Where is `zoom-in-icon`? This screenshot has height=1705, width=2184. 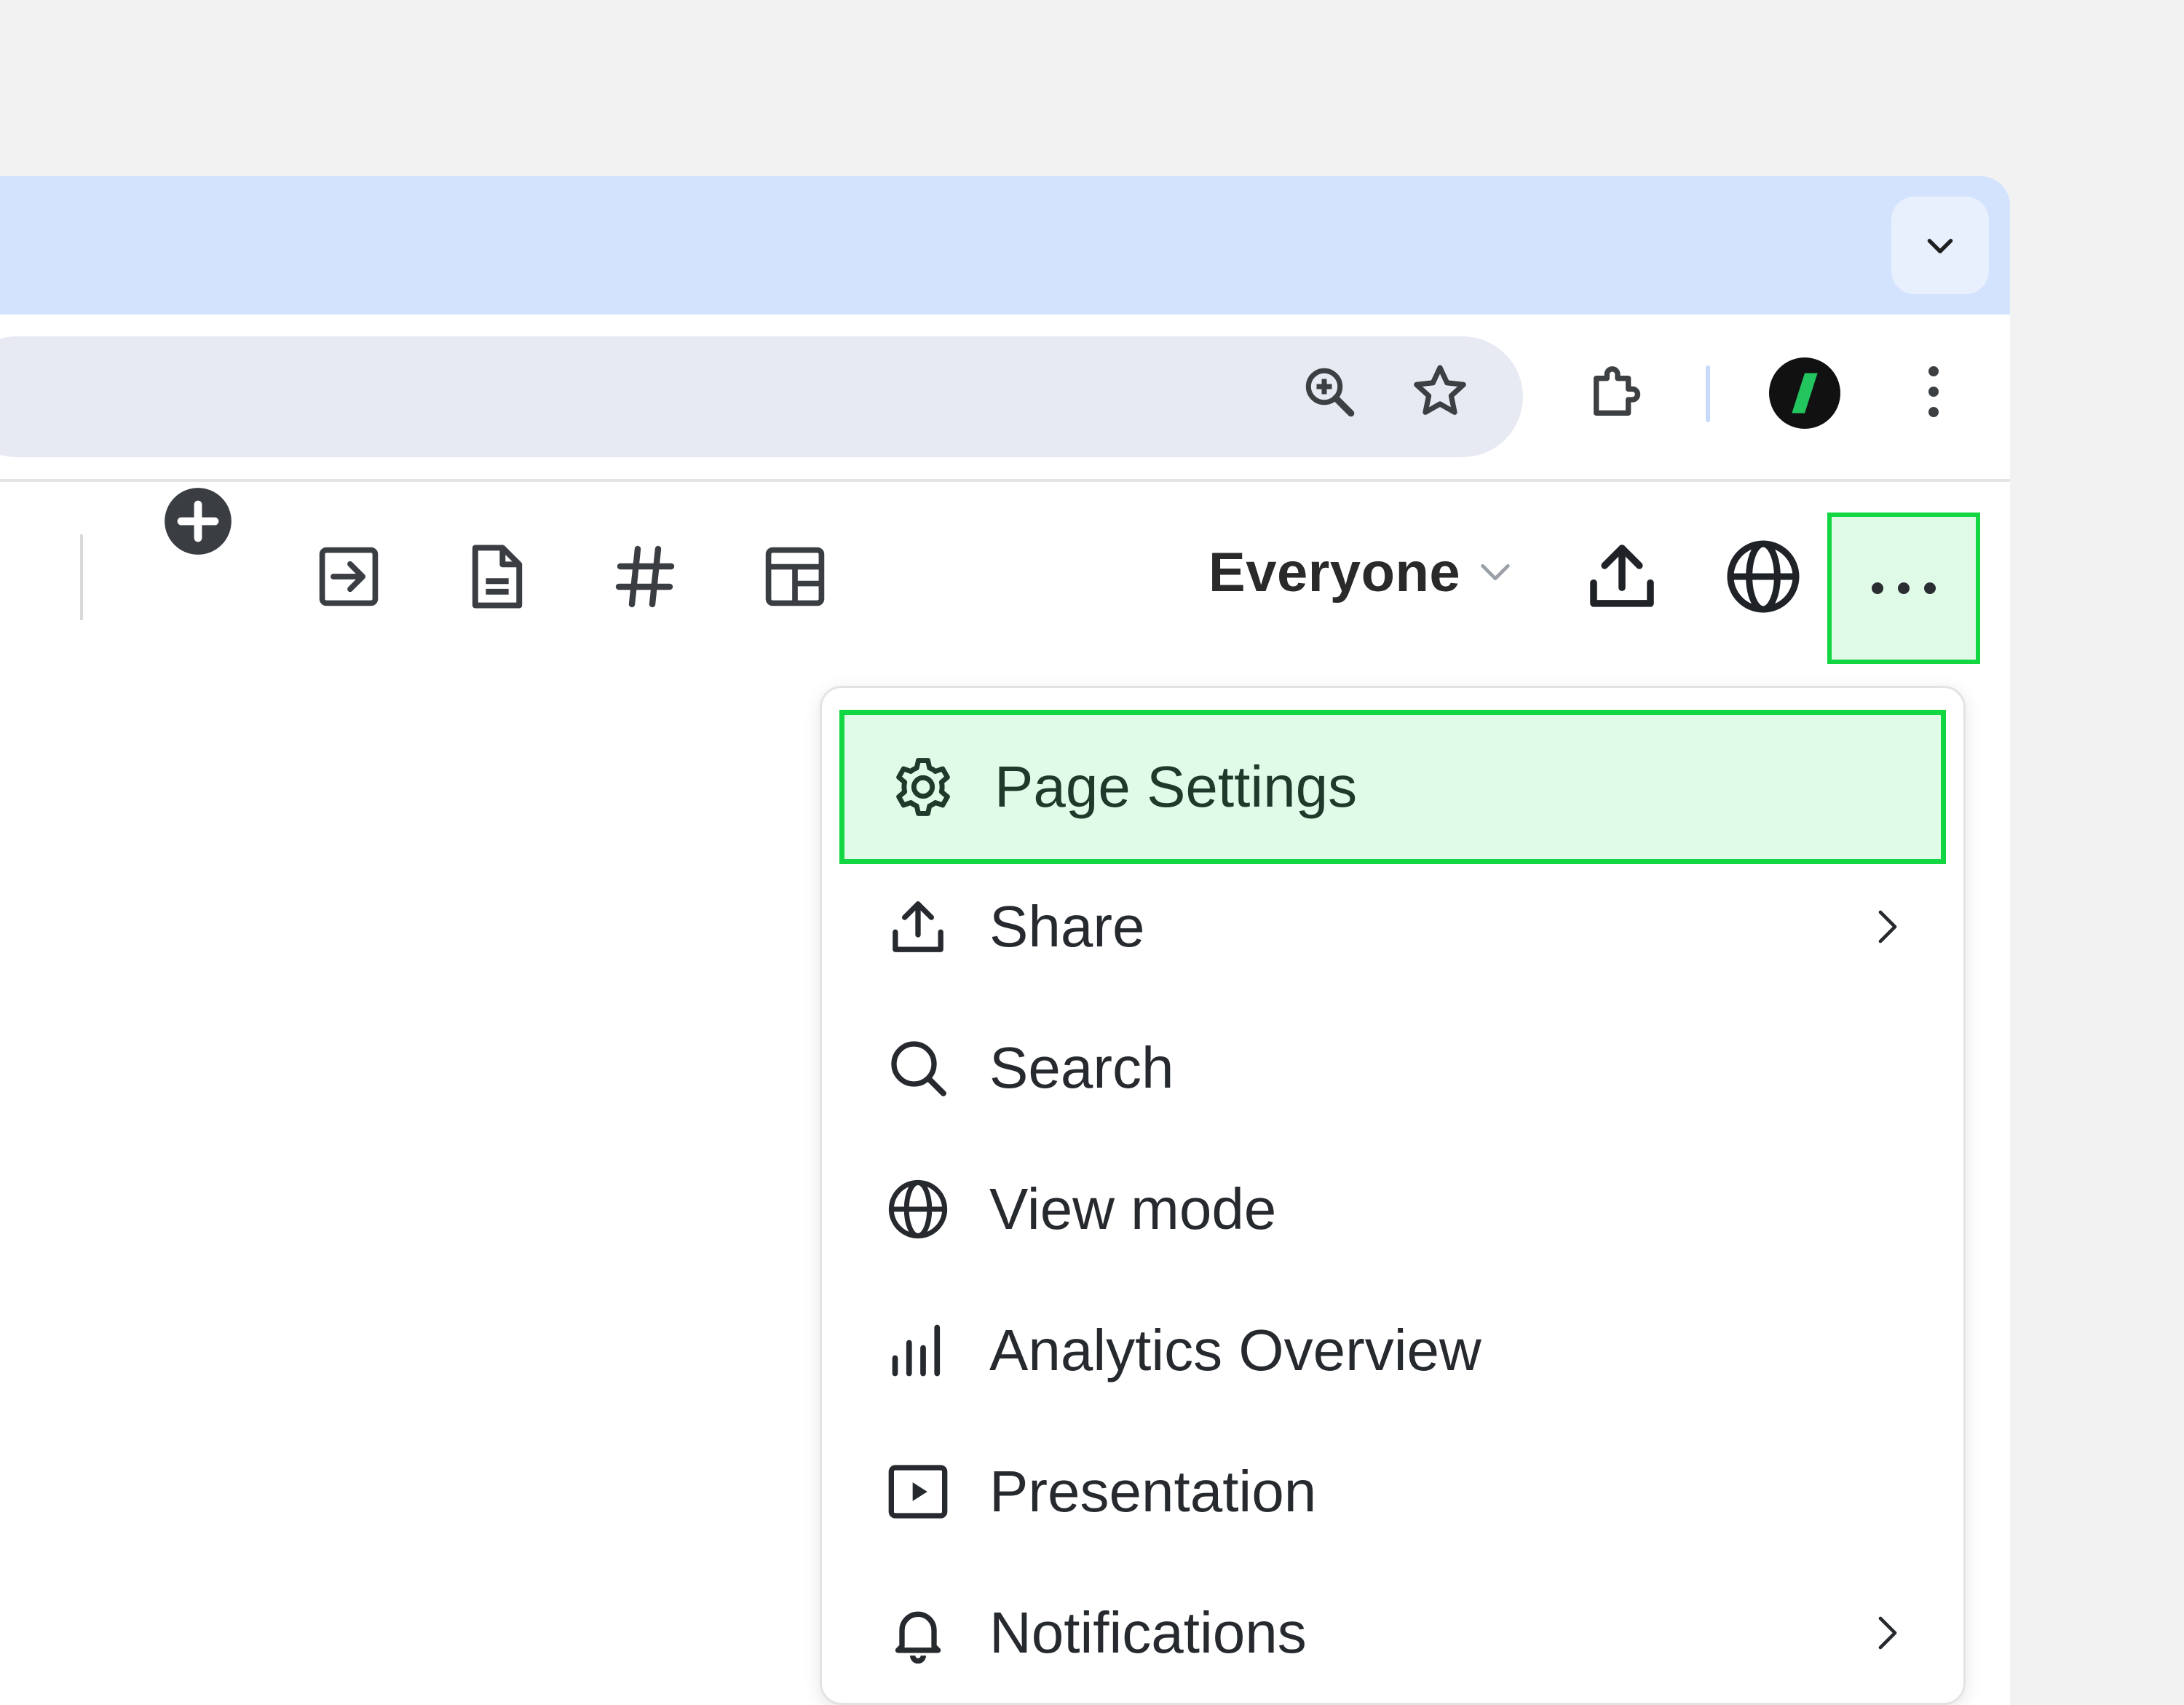 zoom-in-icon is located at coordinates (1330, 392).